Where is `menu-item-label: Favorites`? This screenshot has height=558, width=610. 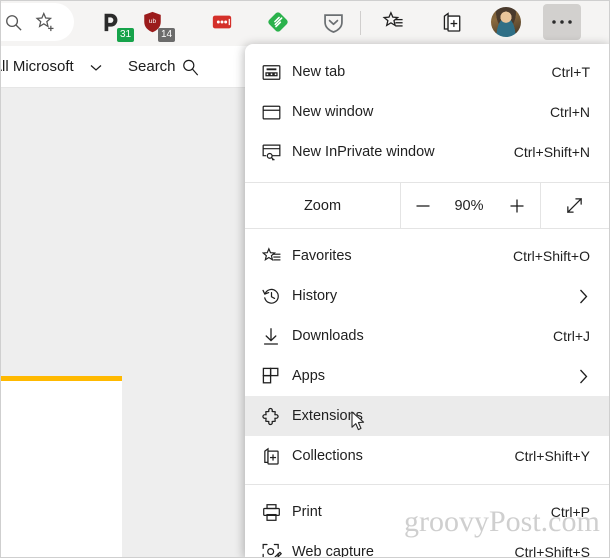
menu-item-label: Favorites is located at coordinates (322, 256).